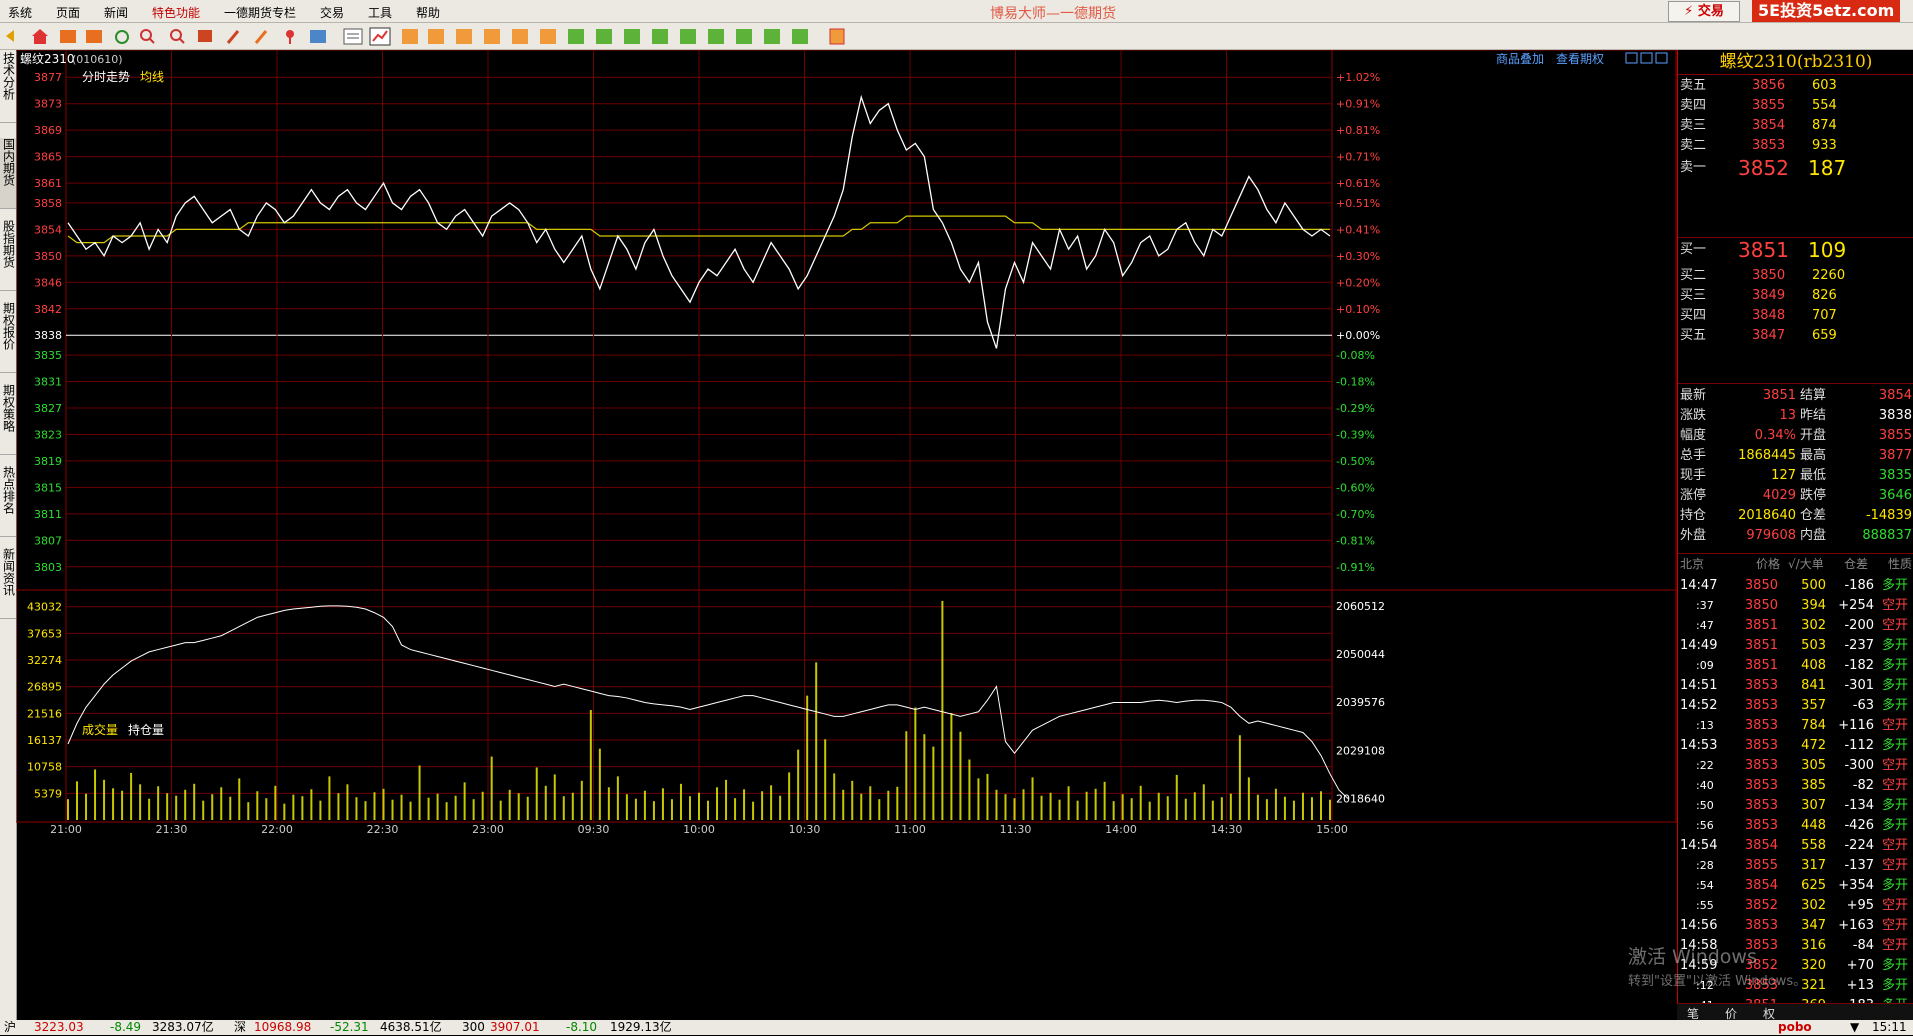 The width and height of the screenshot is (1913, 1036). Describe the element at coordinates (1859, 645) in the screenshot. I see `tick-oi-change: -237` at that location.